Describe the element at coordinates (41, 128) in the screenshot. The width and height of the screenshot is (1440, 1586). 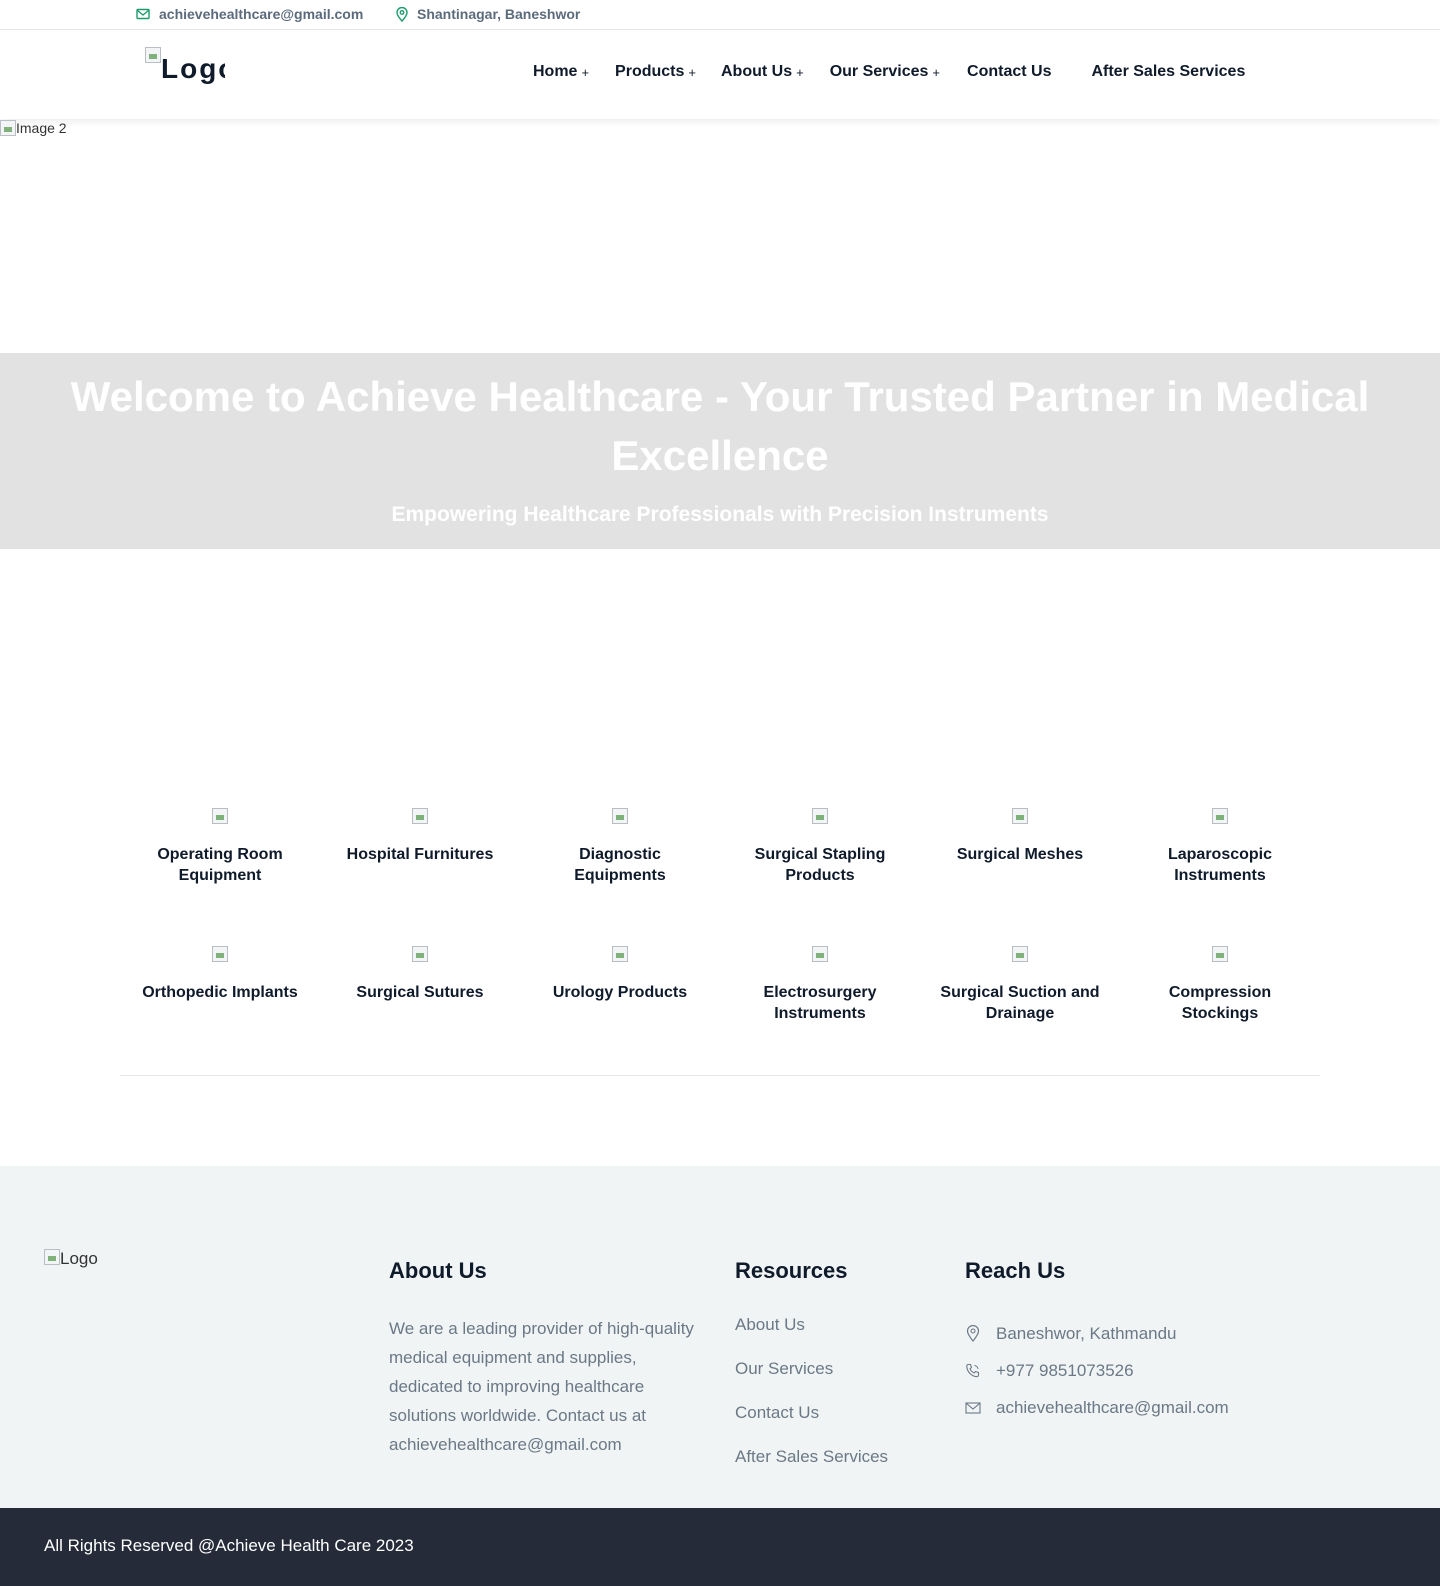
I see `hero-image-alt: Image 2` at that location.